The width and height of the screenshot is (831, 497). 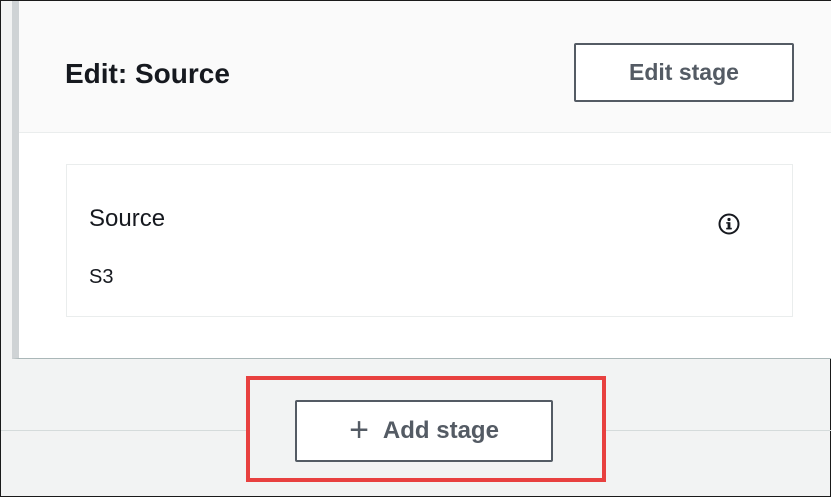 What do you see at coordinates (147, 73) in the screenshot?
I see `stage-title: Edit: Source` at bounding box center [147, 73].